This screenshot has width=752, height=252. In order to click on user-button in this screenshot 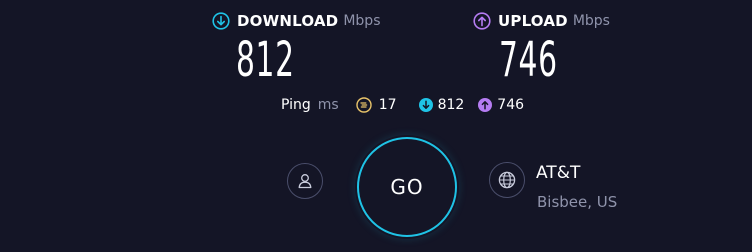, I will do `click(305, 181)`.